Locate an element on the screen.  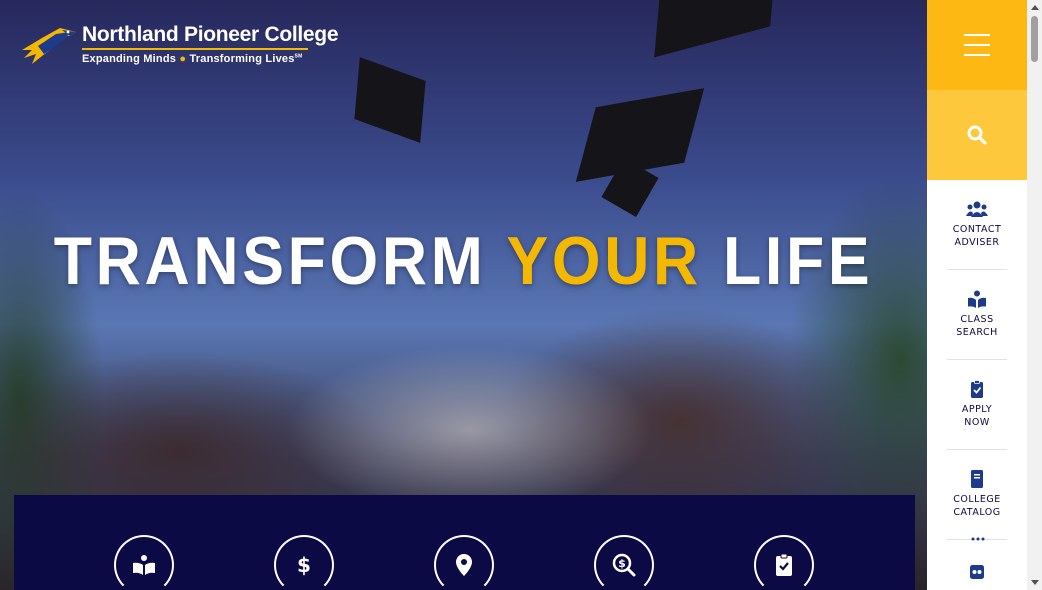
eagle-logo-icon is located at coordinates (49, 44).